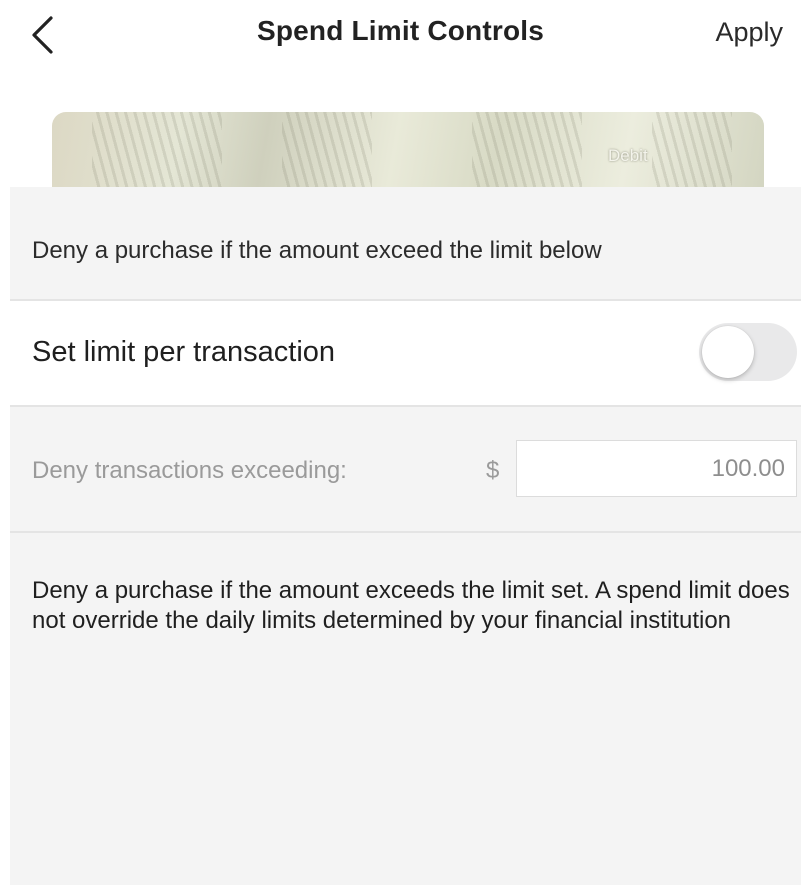  I want to click on limit-amount-input, so click(656, 468).